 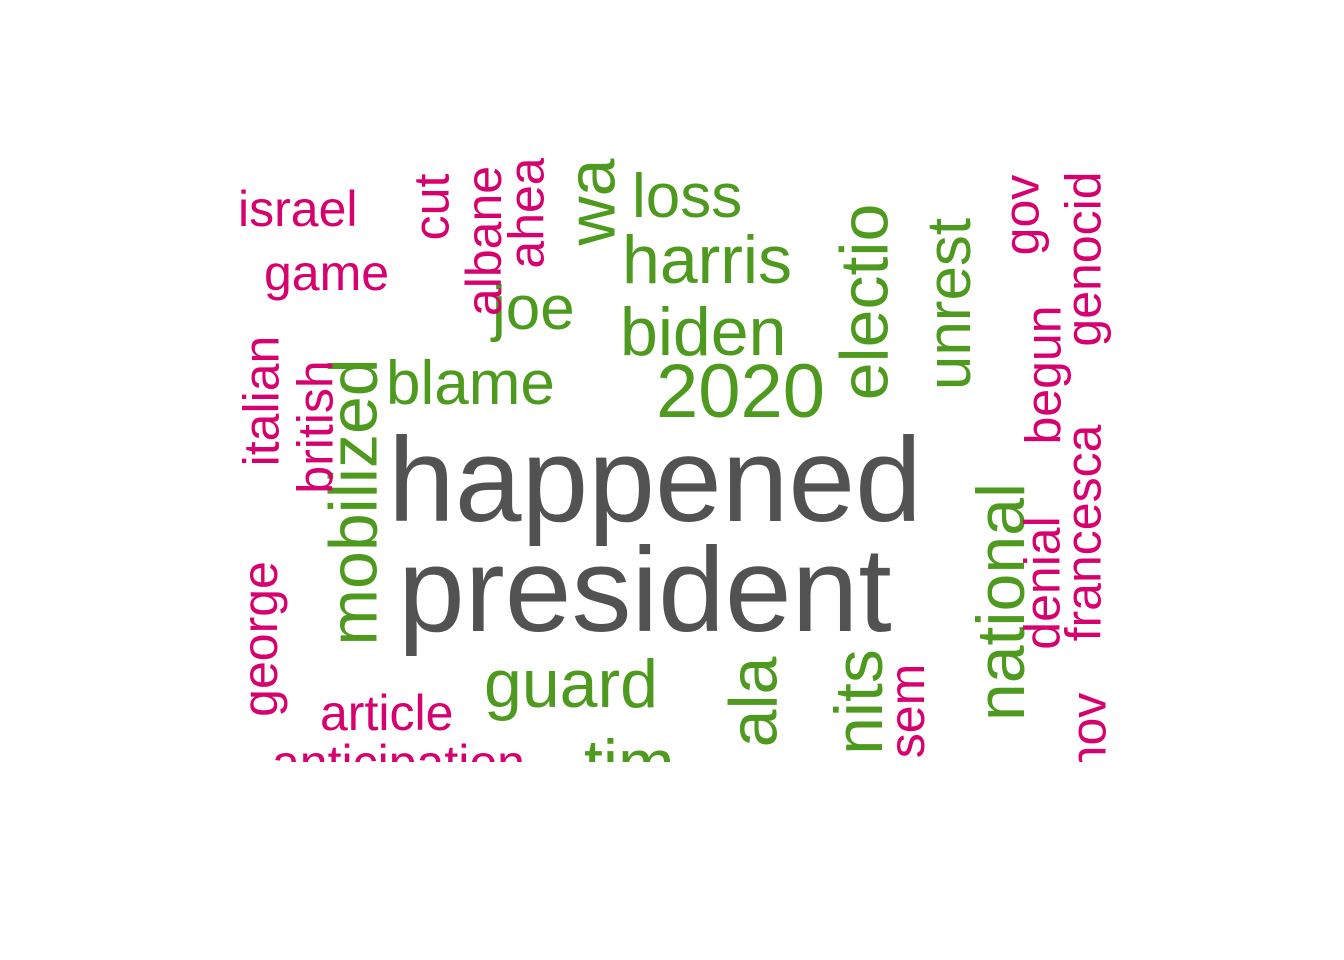 I want to click on word-nov: nov, so click(x=1088, y=727).